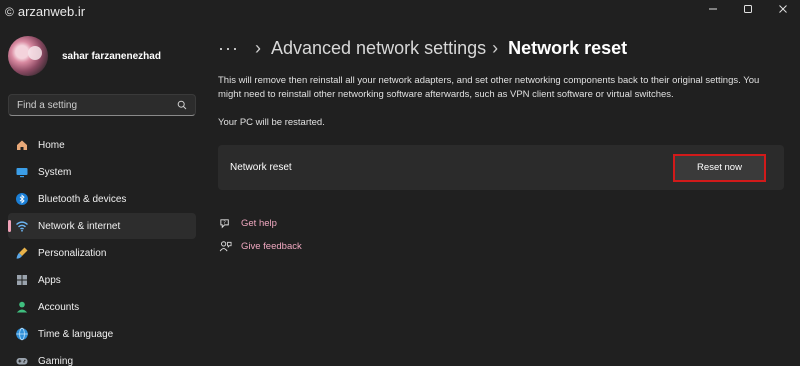 This screenshot has width=800, height=366. I want to click on sidebar-item-label: Gaming, so click(56, 360).